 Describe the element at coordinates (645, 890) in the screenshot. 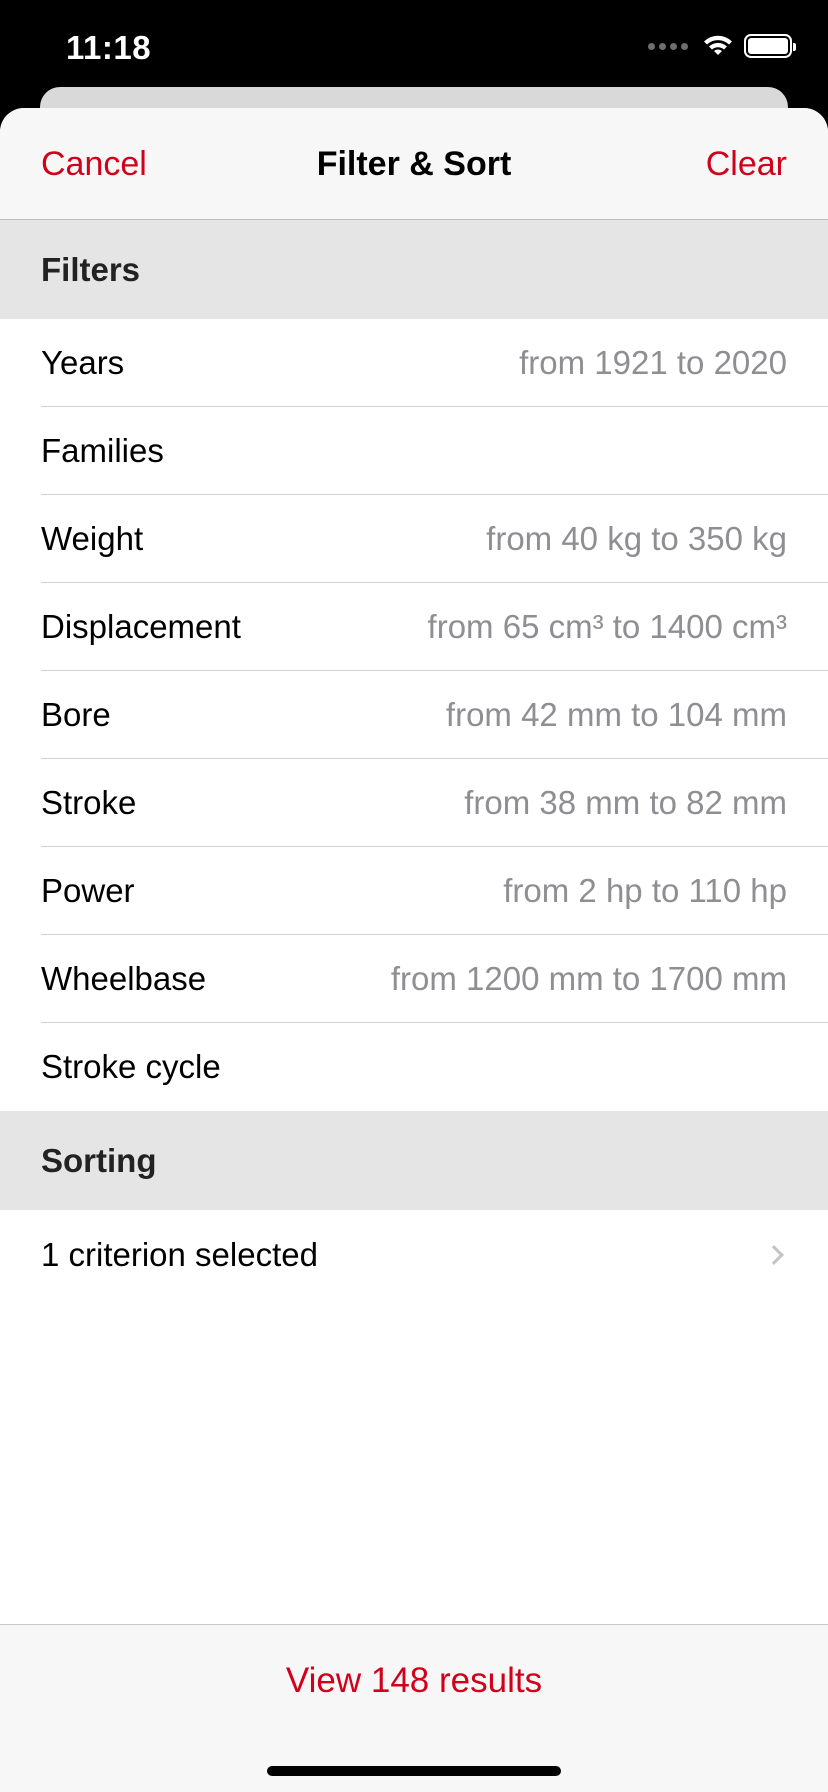

I see `filter-value: from 2 hp to 110 hp` at that location.